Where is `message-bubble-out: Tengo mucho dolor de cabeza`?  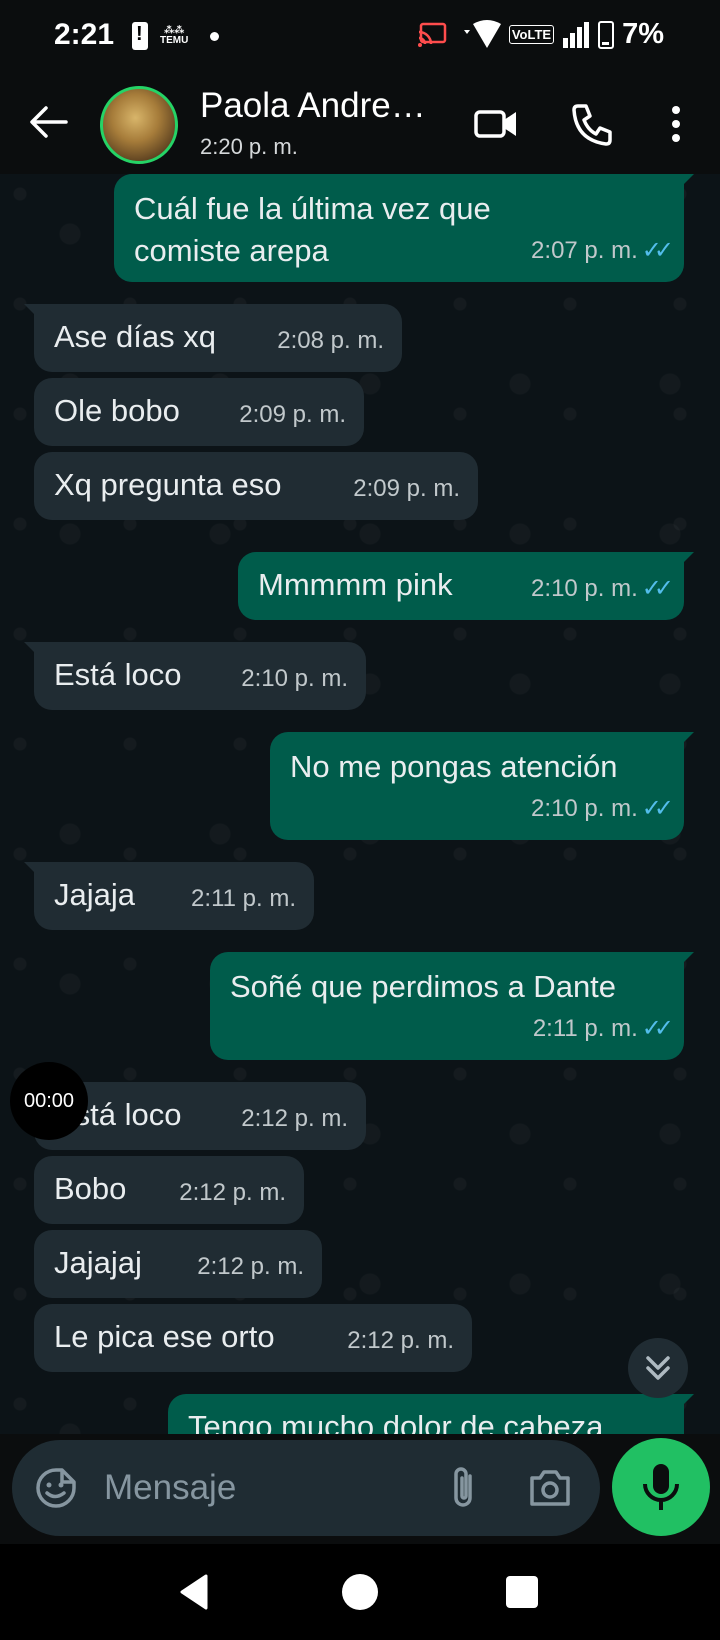 message-bubble-out: Tengo mucho dolor de cabeza is located at coordinates (431, 1414).